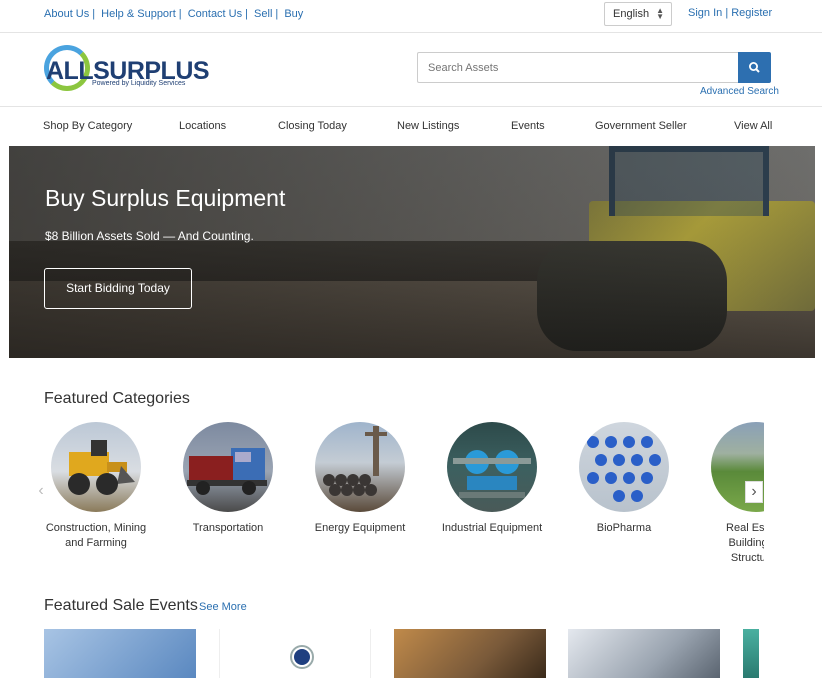 This screenshot has width=822, height=678. What do you see at coordinates (492, 467) in the screenshot?
I see `pumps-image` at bounding box center [492, 467].